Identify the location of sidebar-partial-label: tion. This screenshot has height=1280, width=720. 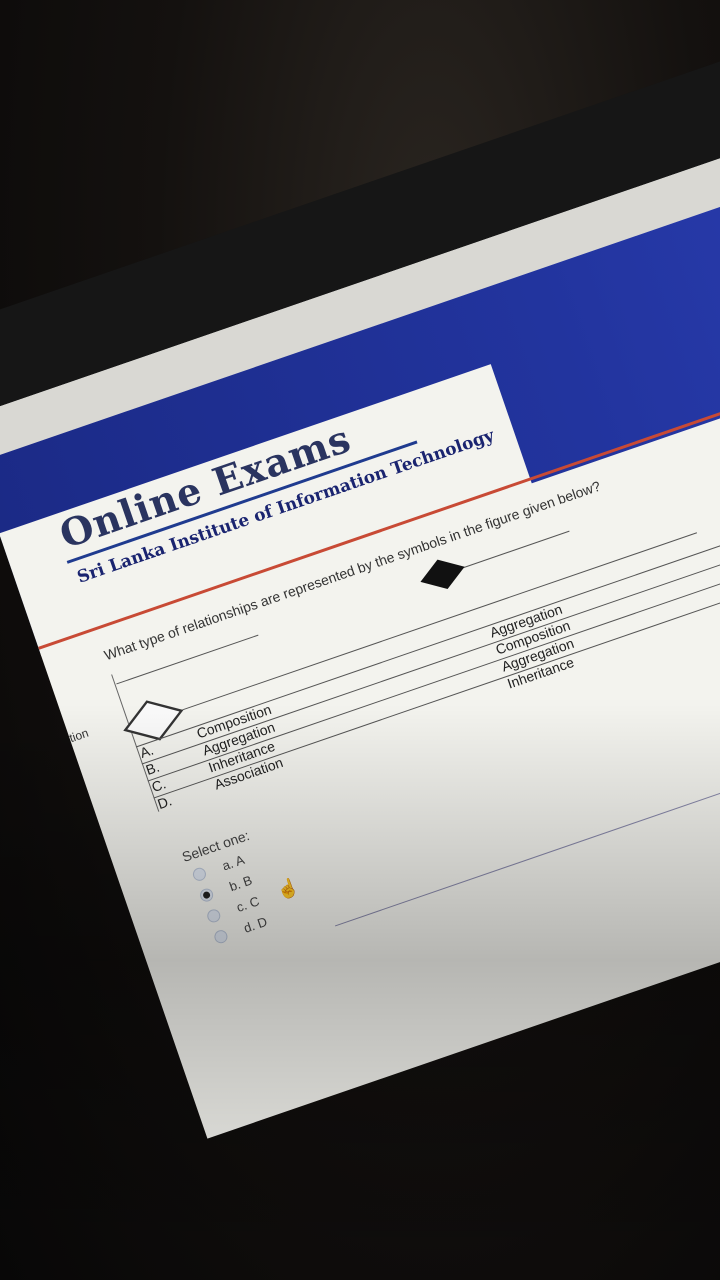
(79, 735).